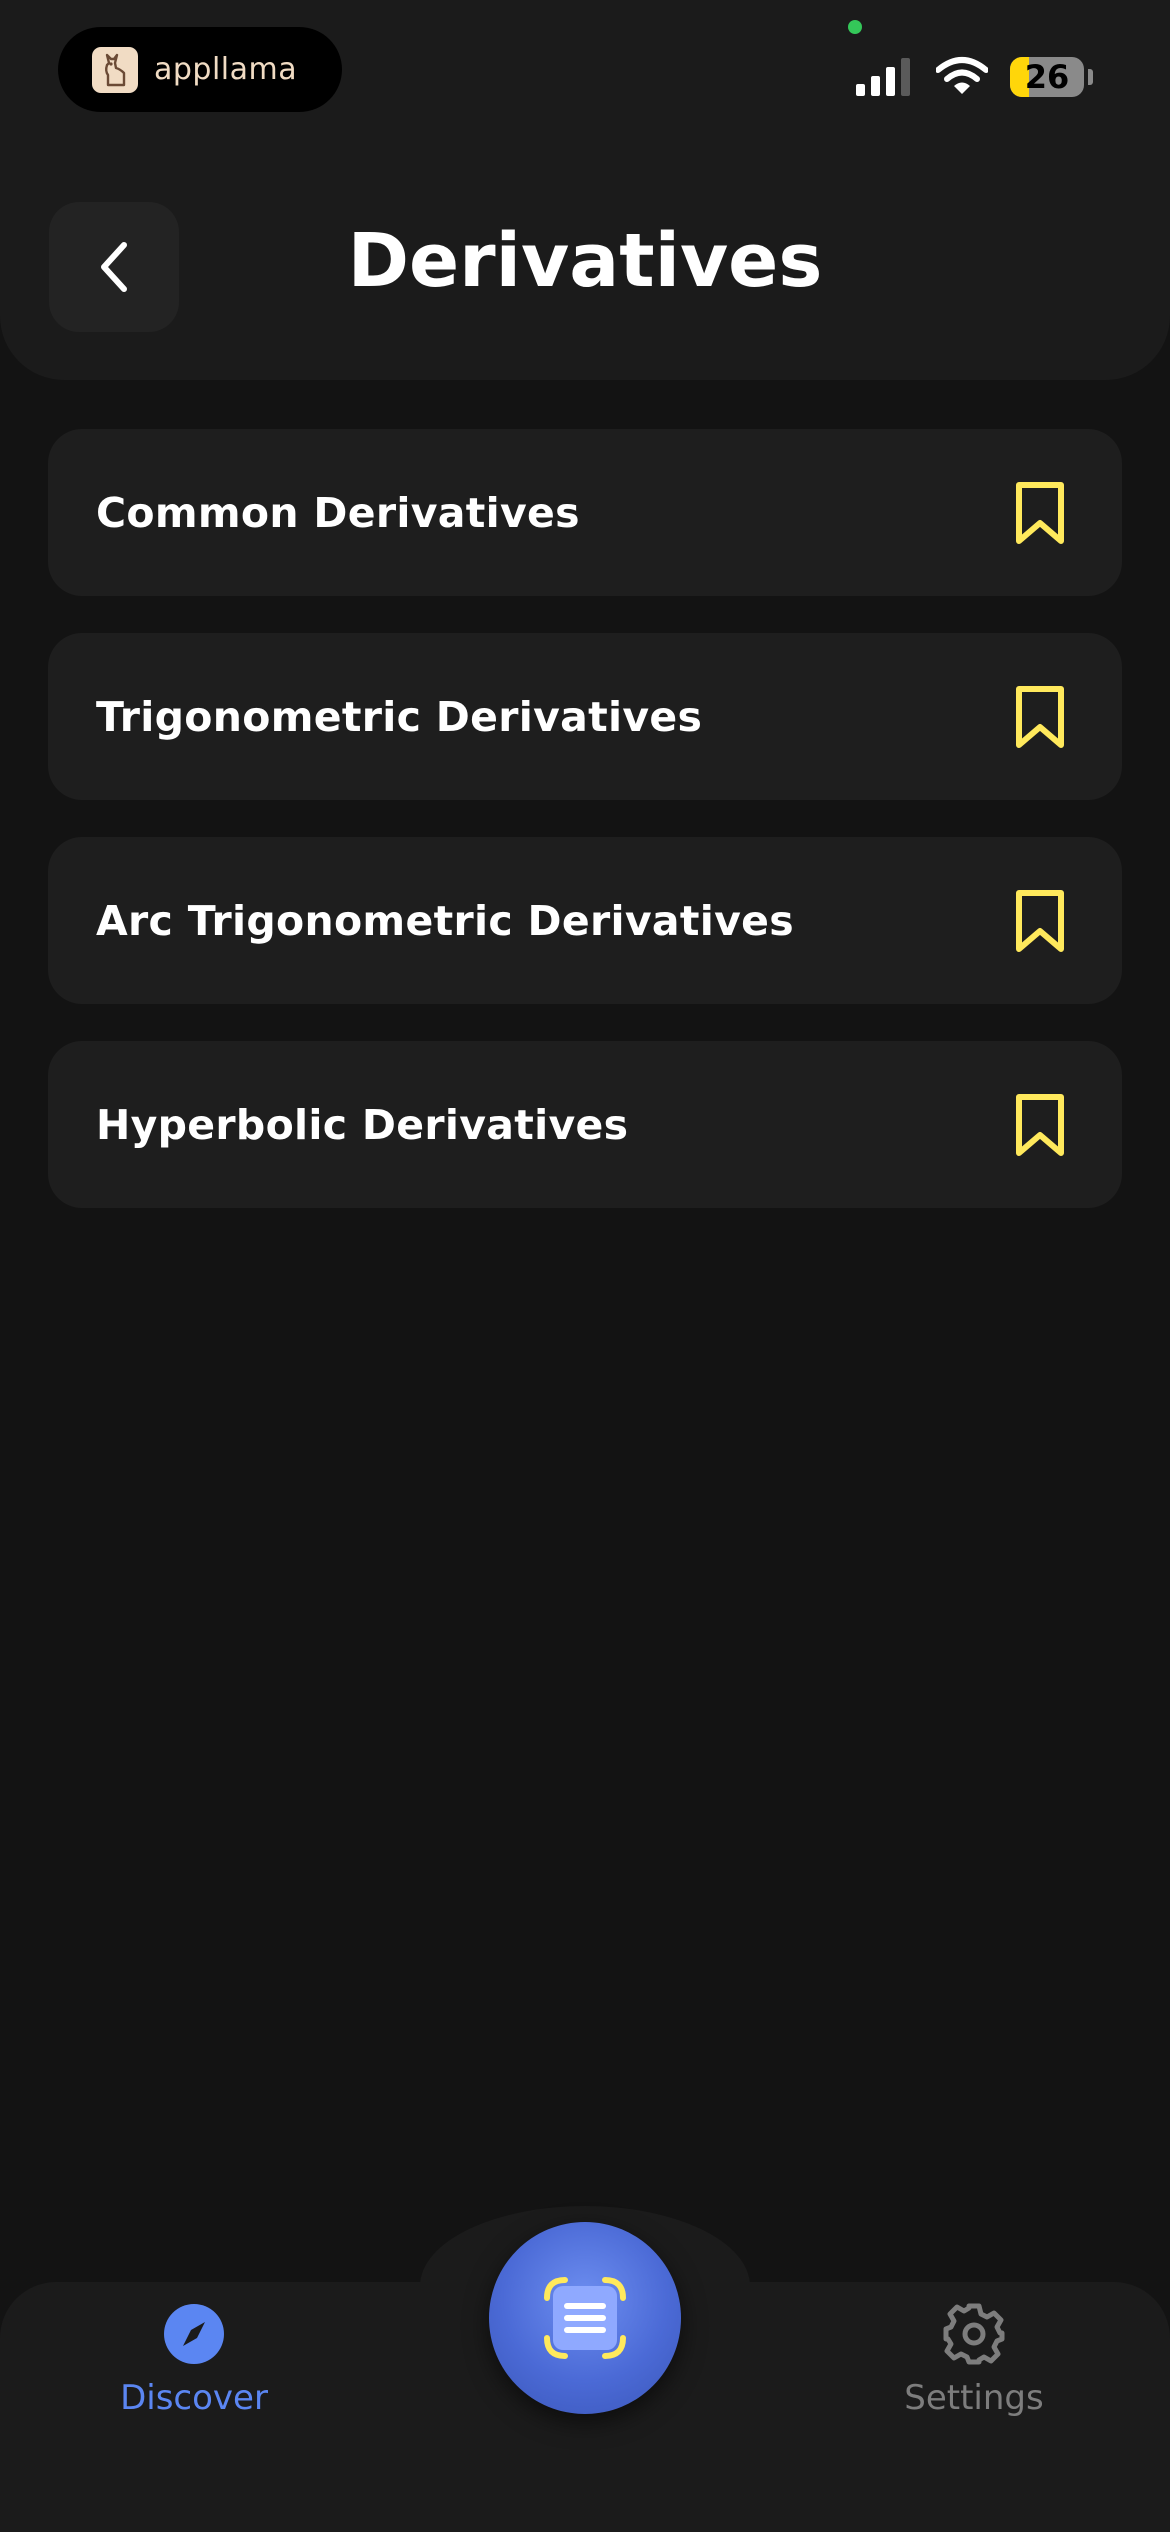  I want to click on list-item-label: Common Derivatives, so click(338, 512).